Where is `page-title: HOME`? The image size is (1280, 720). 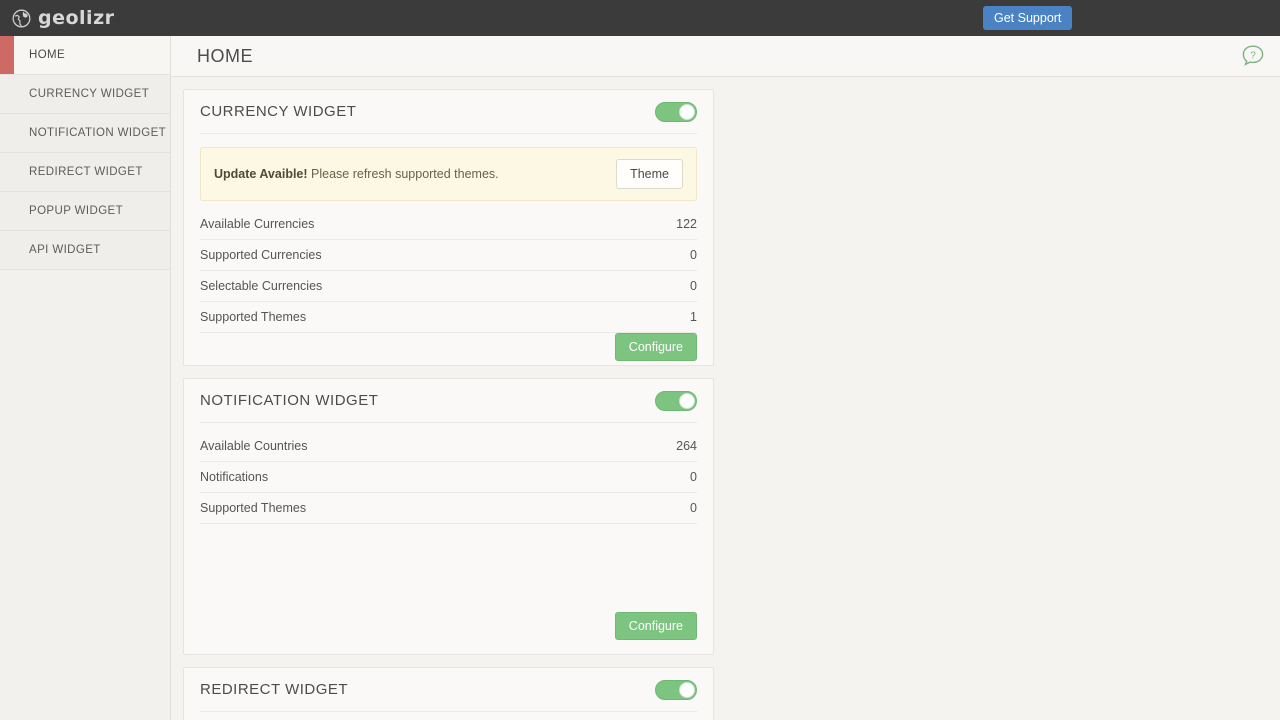
page-title: HOME is located at coordinates (225, 55).